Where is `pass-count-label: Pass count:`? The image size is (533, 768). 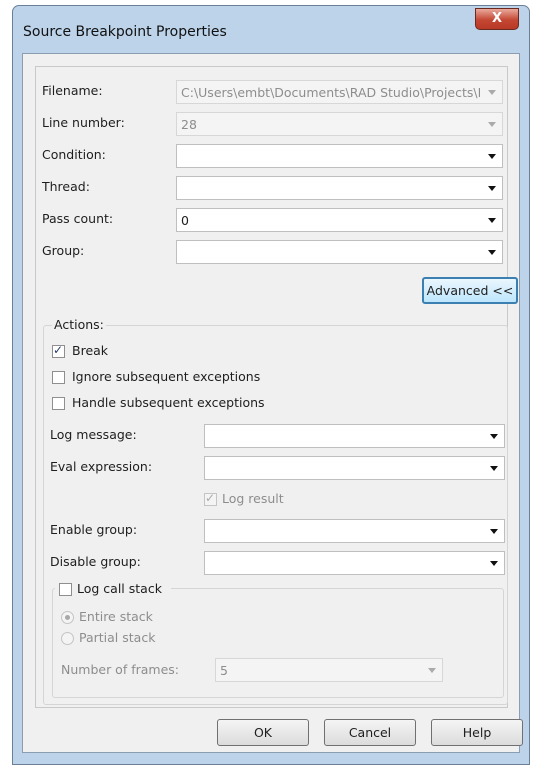
pass-count-label: Pass count: is located at coordinates (78, 218).